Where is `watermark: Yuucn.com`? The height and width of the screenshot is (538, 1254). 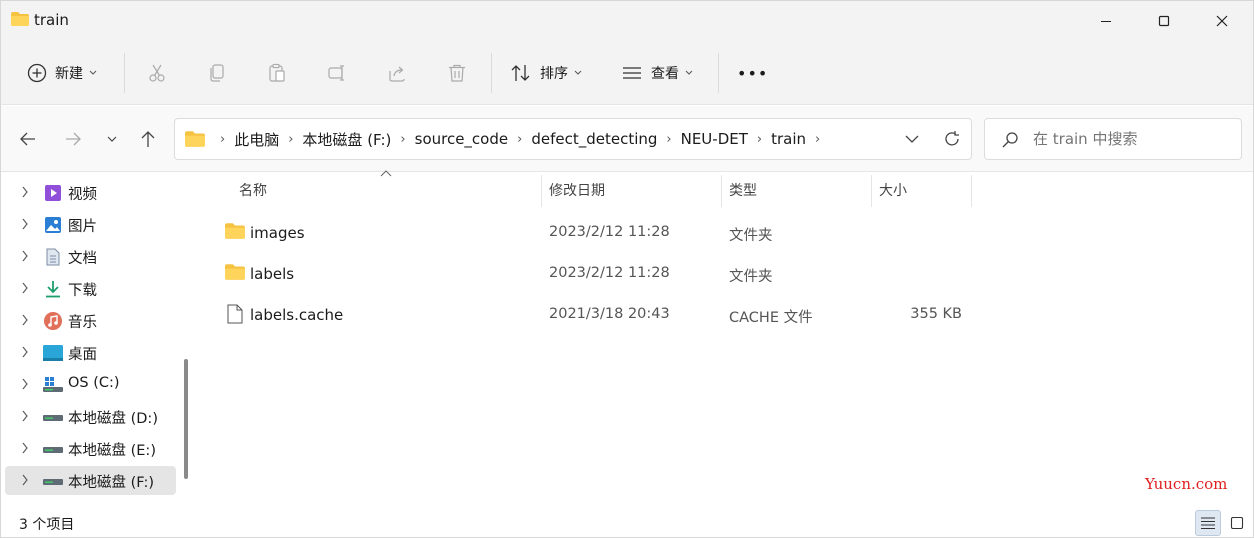 watermark: Yuucn.com is located at coordinates (1186, 484).